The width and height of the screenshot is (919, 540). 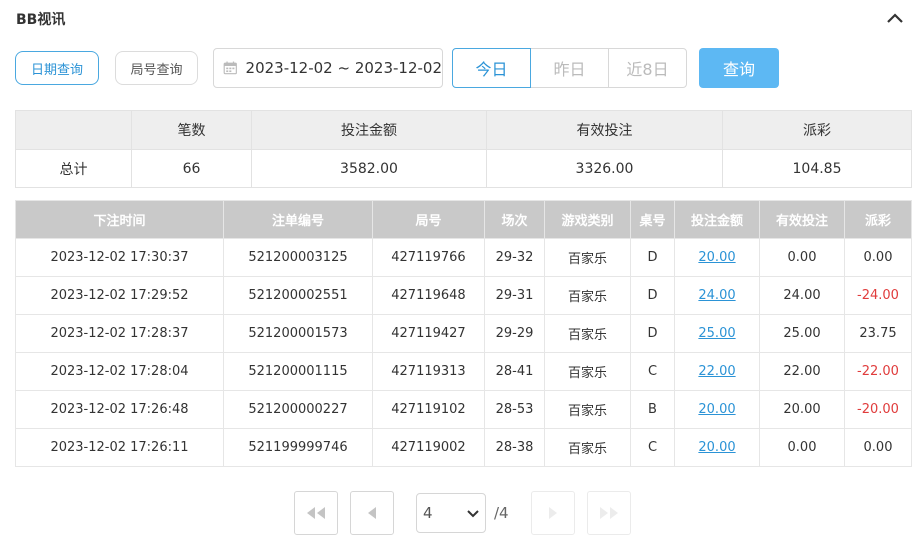 I want to click on last-page-button, so click(x=609, y=513).